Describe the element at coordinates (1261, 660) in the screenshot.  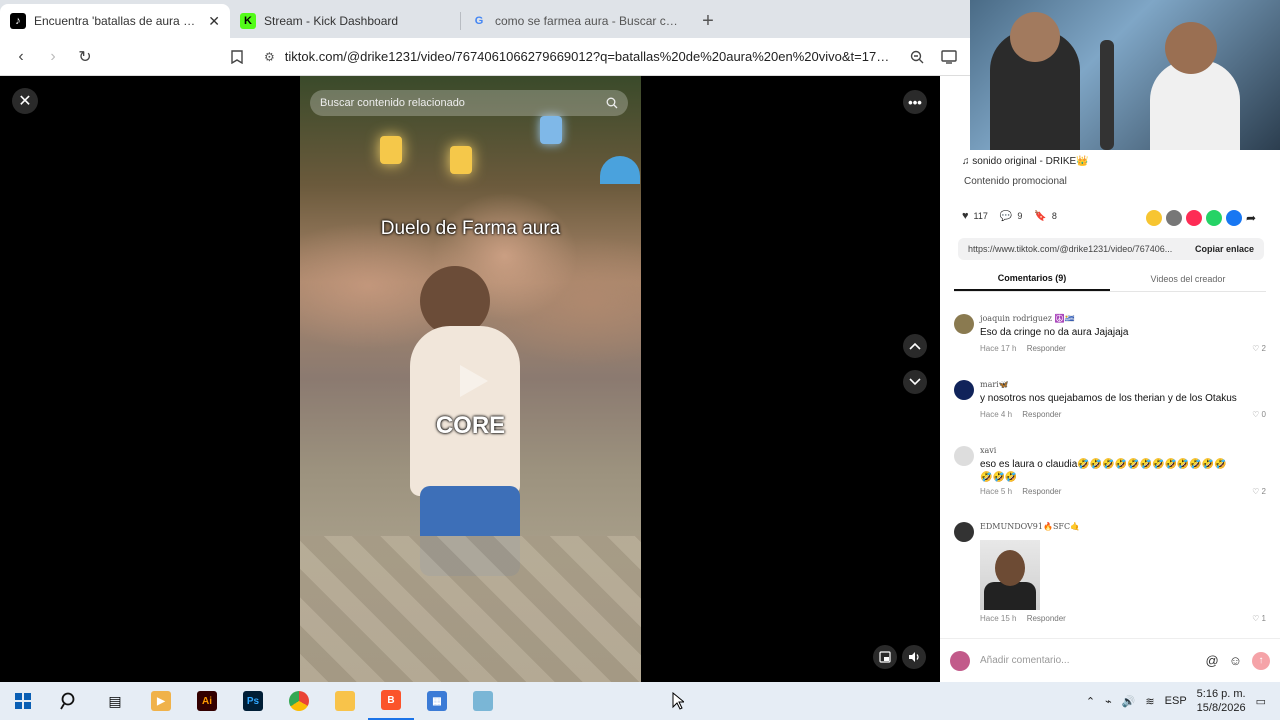
I see `send-icon: ↑` at that location.